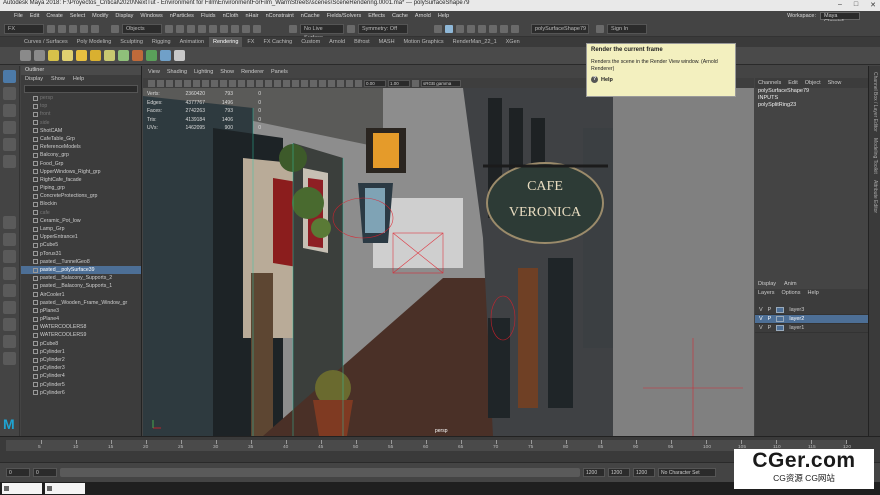 The width and height of the screenshot is (880, 495). Describe the element at coordinates (277, 83) in the screenshot. I see `textured-icon` at that location.